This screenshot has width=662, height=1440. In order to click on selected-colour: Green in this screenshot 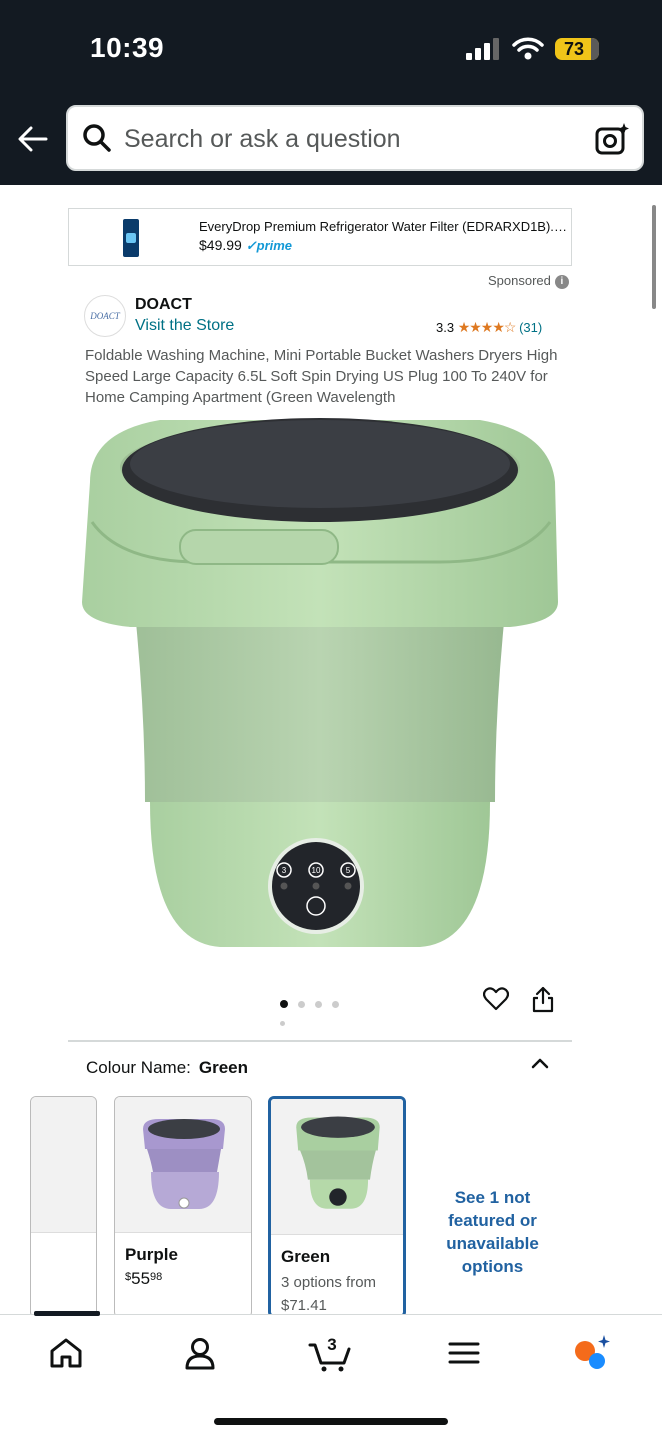, I will do `click(223, 1067)`.